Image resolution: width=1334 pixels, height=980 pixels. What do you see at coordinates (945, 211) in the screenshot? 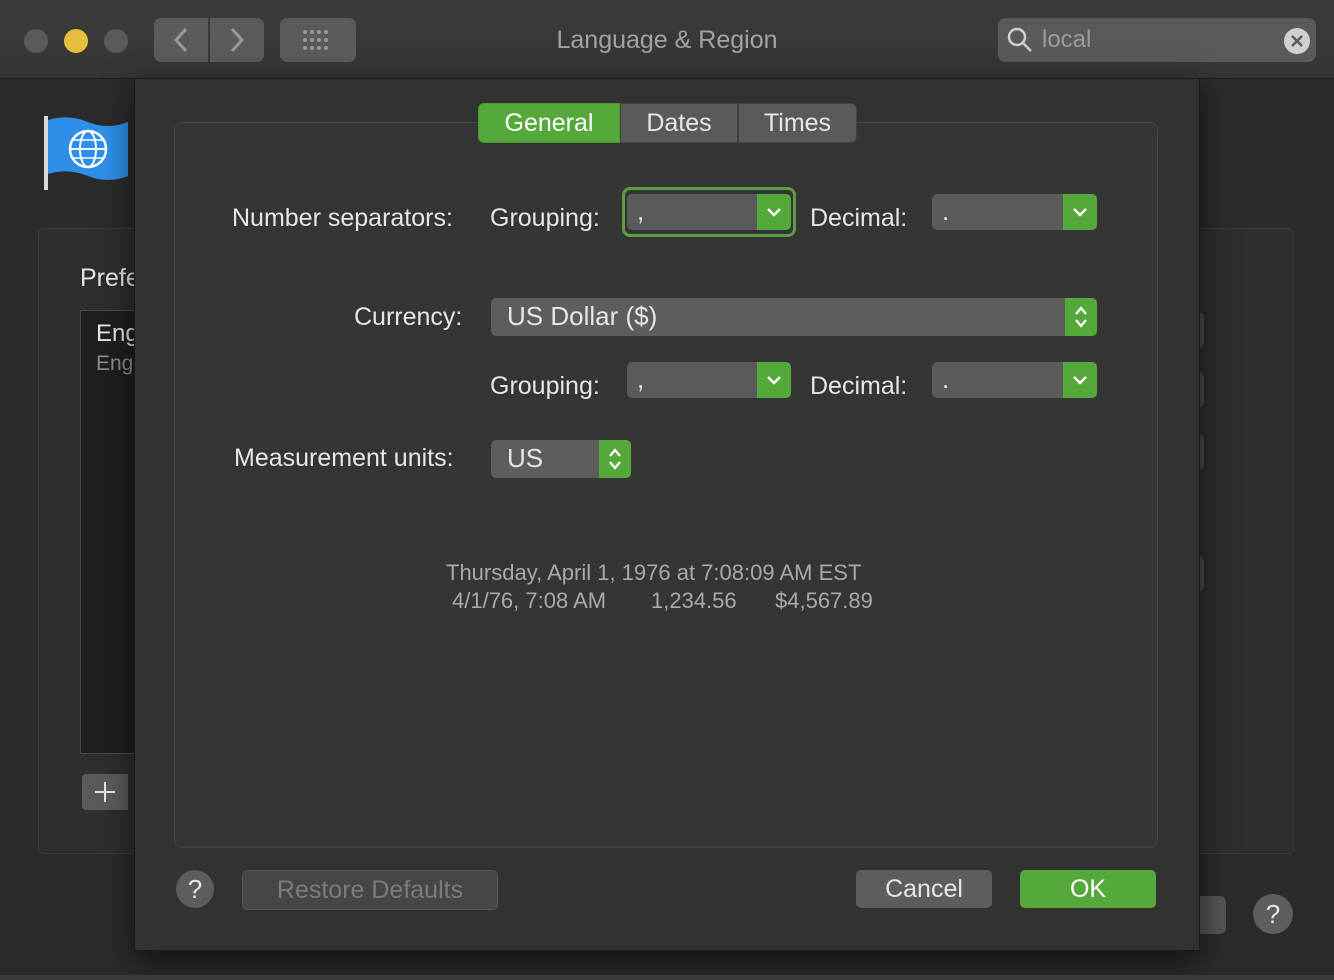
I see `number-decimal-value: .` at bounding box center [945, 211].